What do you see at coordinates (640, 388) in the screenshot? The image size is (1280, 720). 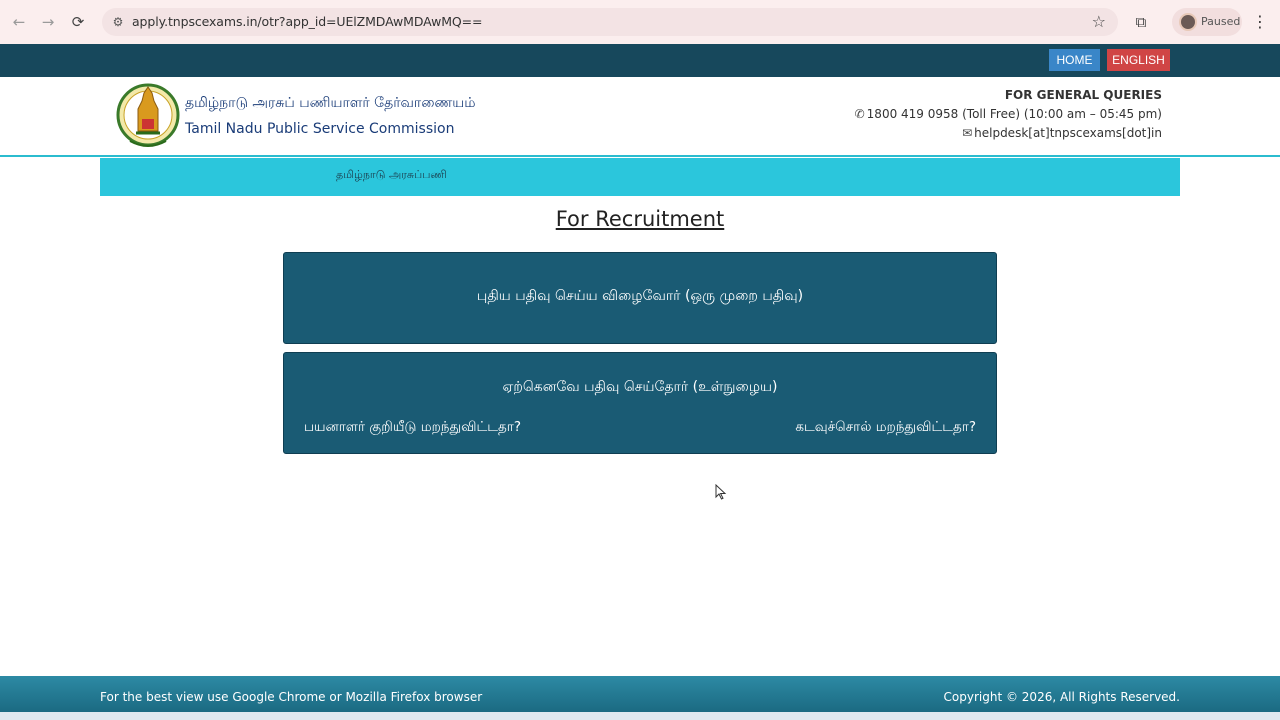 I see `existing-login-link: ஏற்கெனவே பதிவு செய்தோர் (உள்நுழைய)` at bounding box center [640, 388].